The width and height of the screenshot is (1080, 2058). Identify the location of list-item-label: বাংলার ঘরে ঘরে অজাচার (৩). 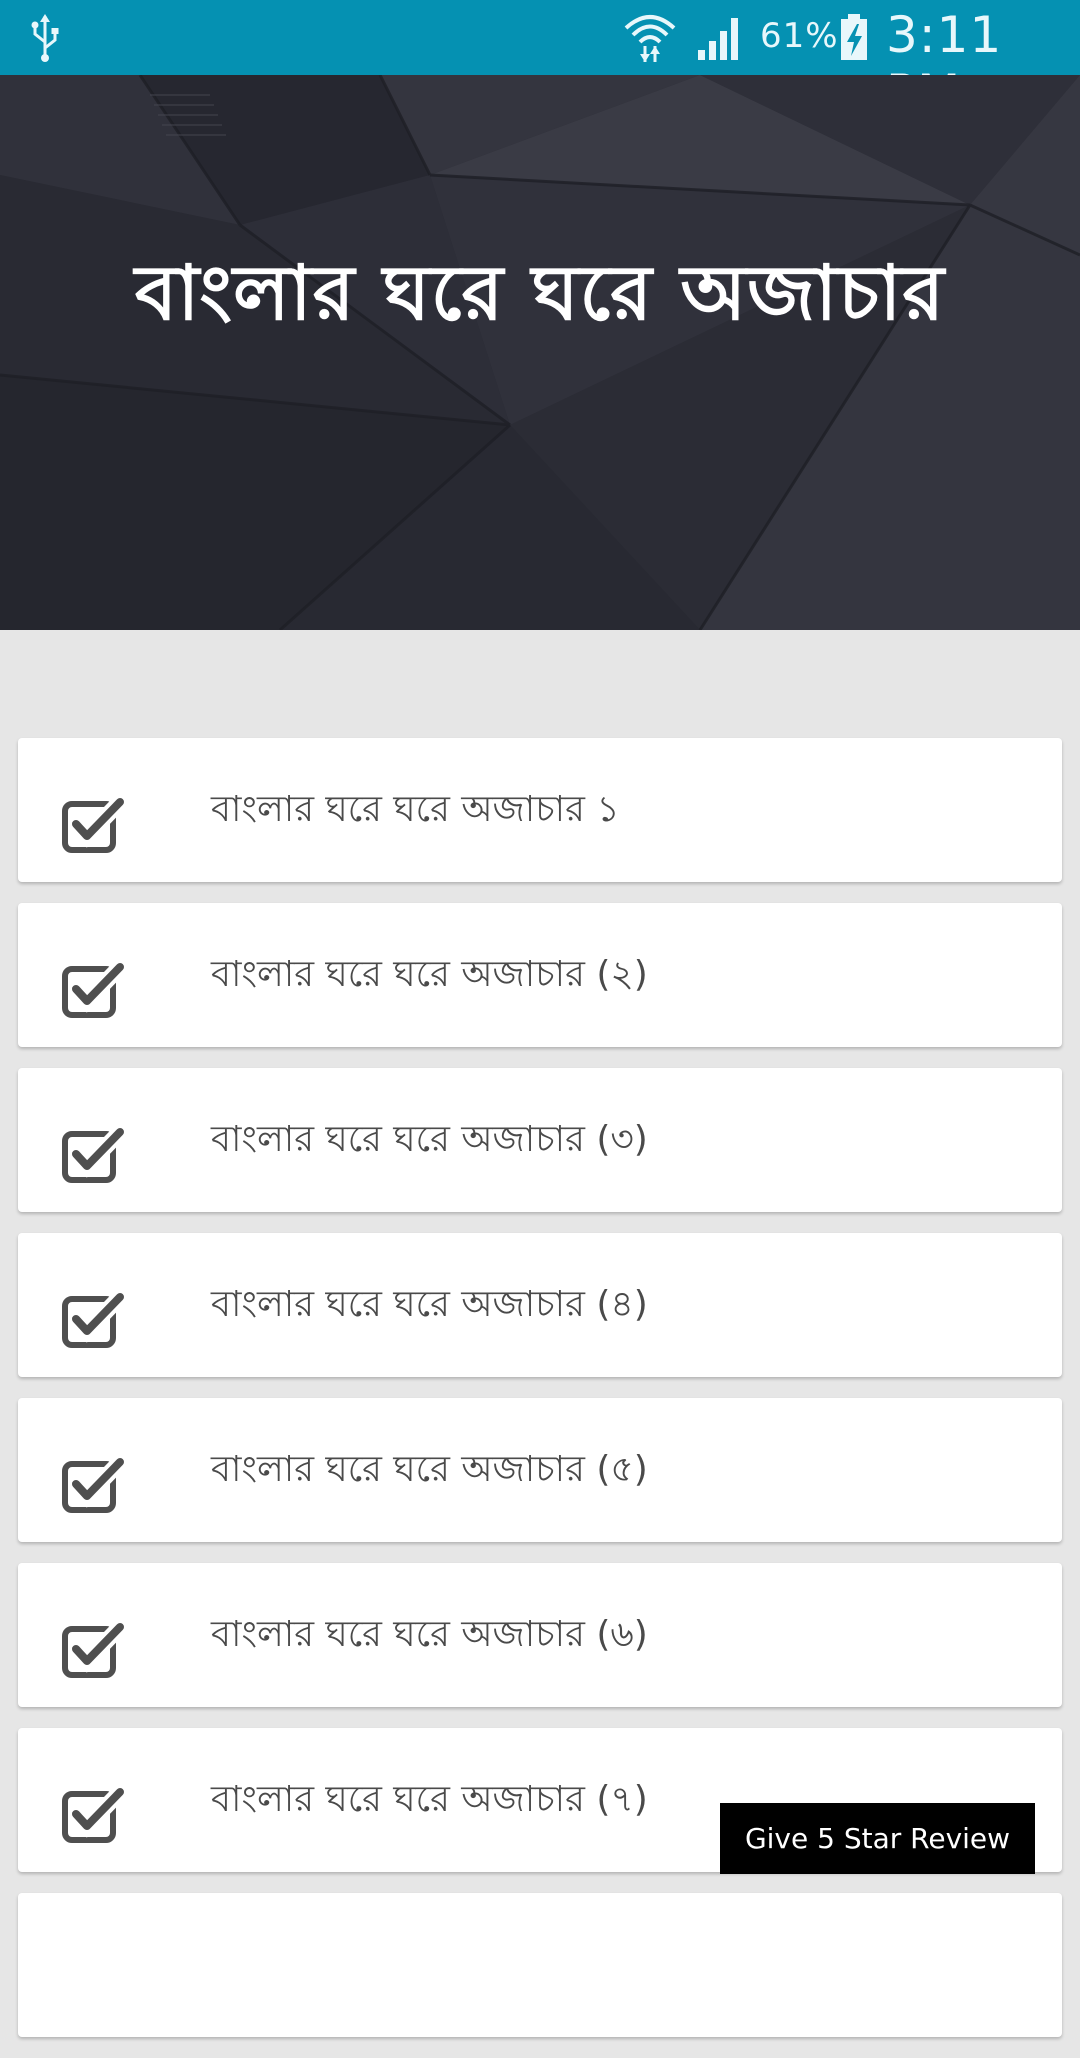
(429, 1139).